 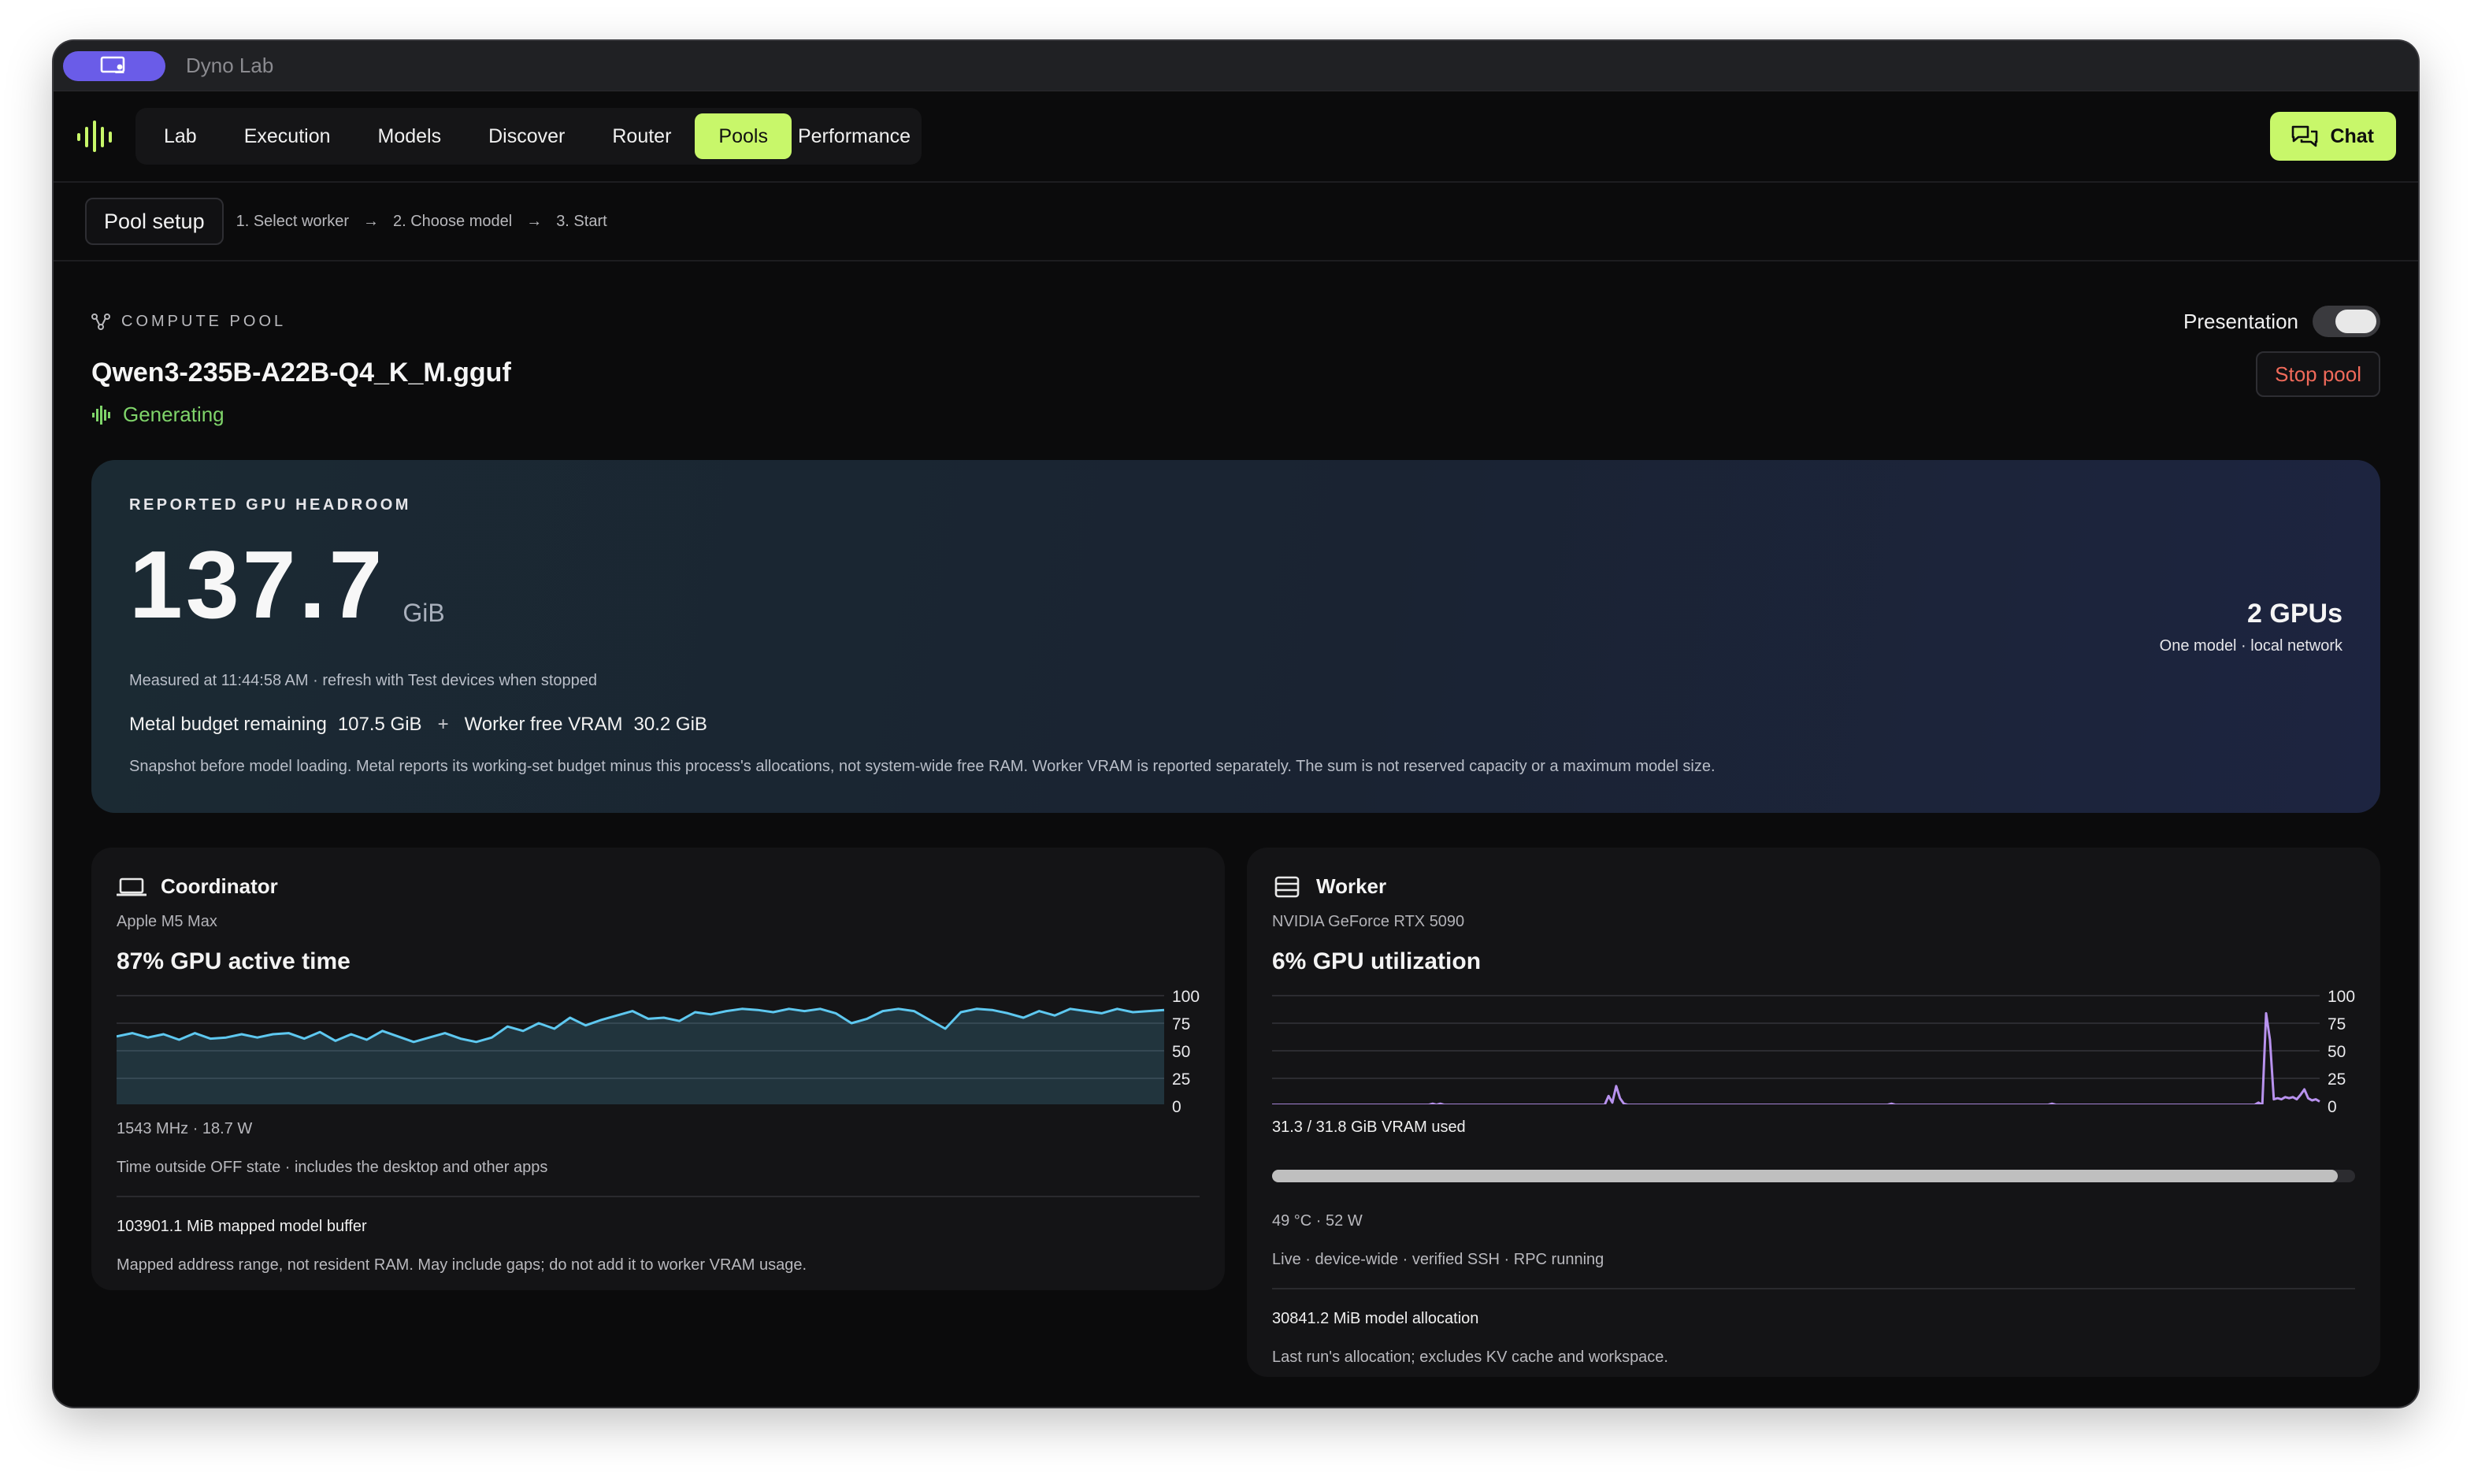 I want to click on gpu-count: 2 GPUs, so click(x=2294, y=614).